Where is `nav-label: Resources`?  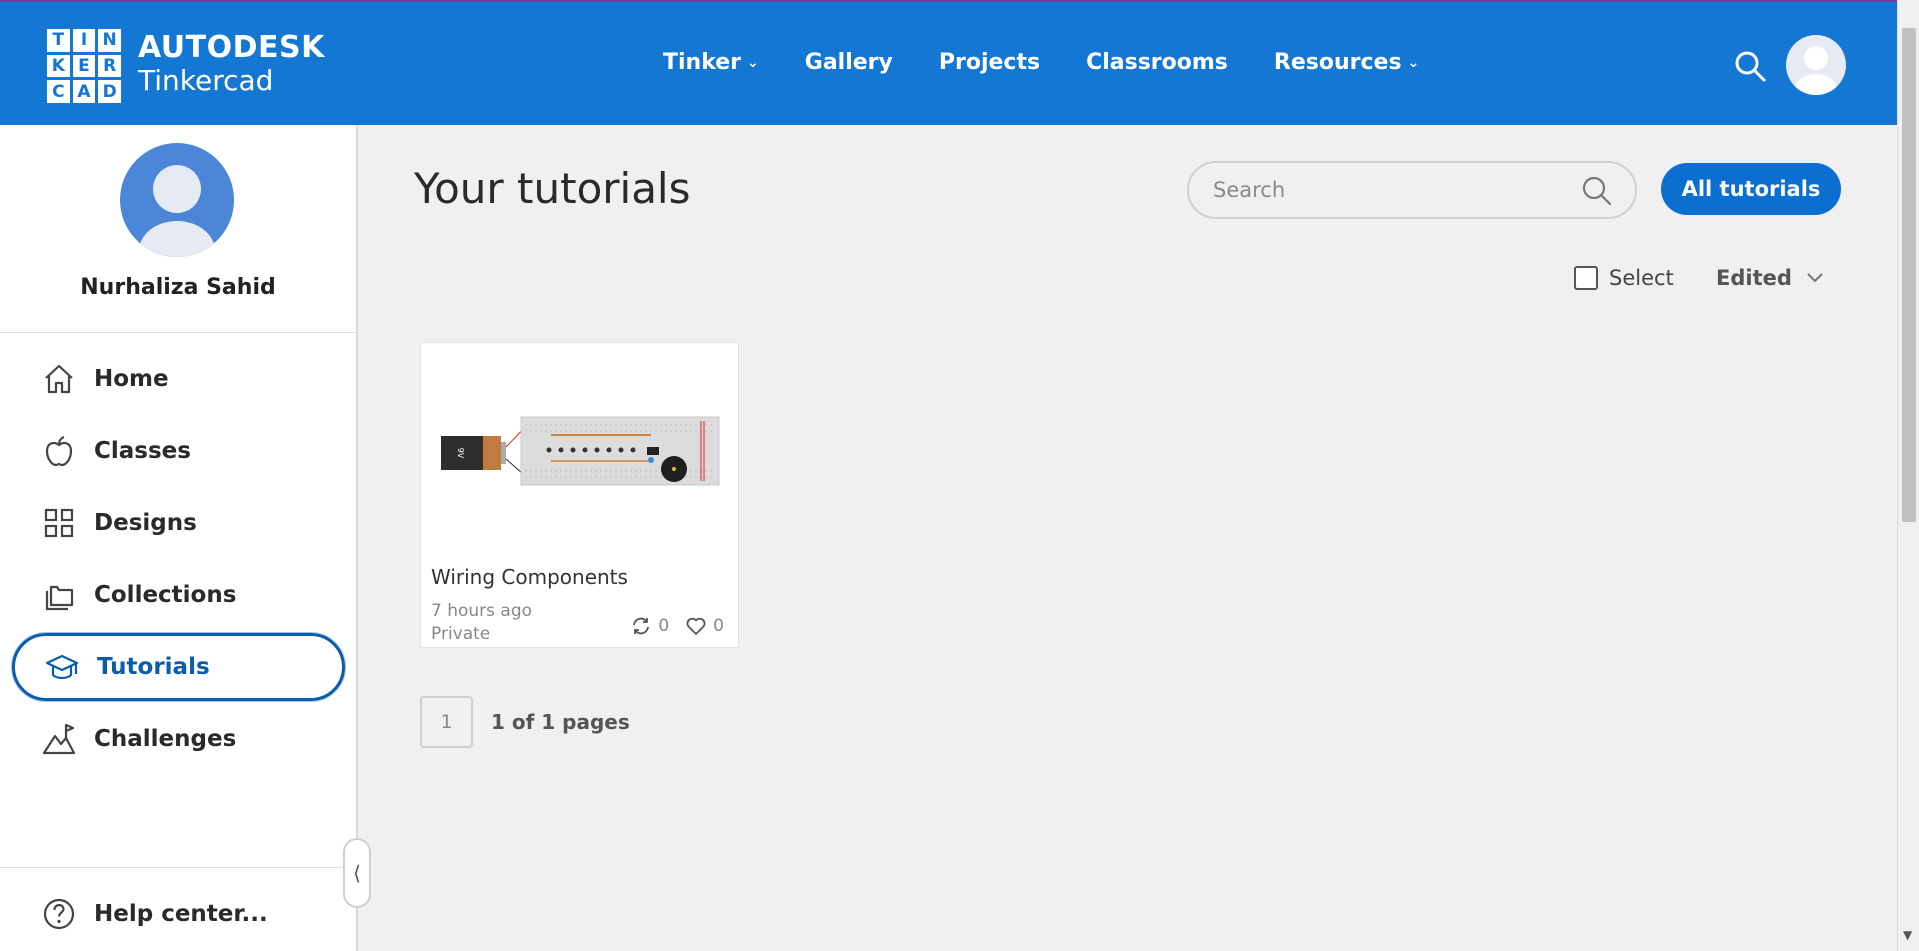
nav-label: Resources is located at coordinates (1337, 62).